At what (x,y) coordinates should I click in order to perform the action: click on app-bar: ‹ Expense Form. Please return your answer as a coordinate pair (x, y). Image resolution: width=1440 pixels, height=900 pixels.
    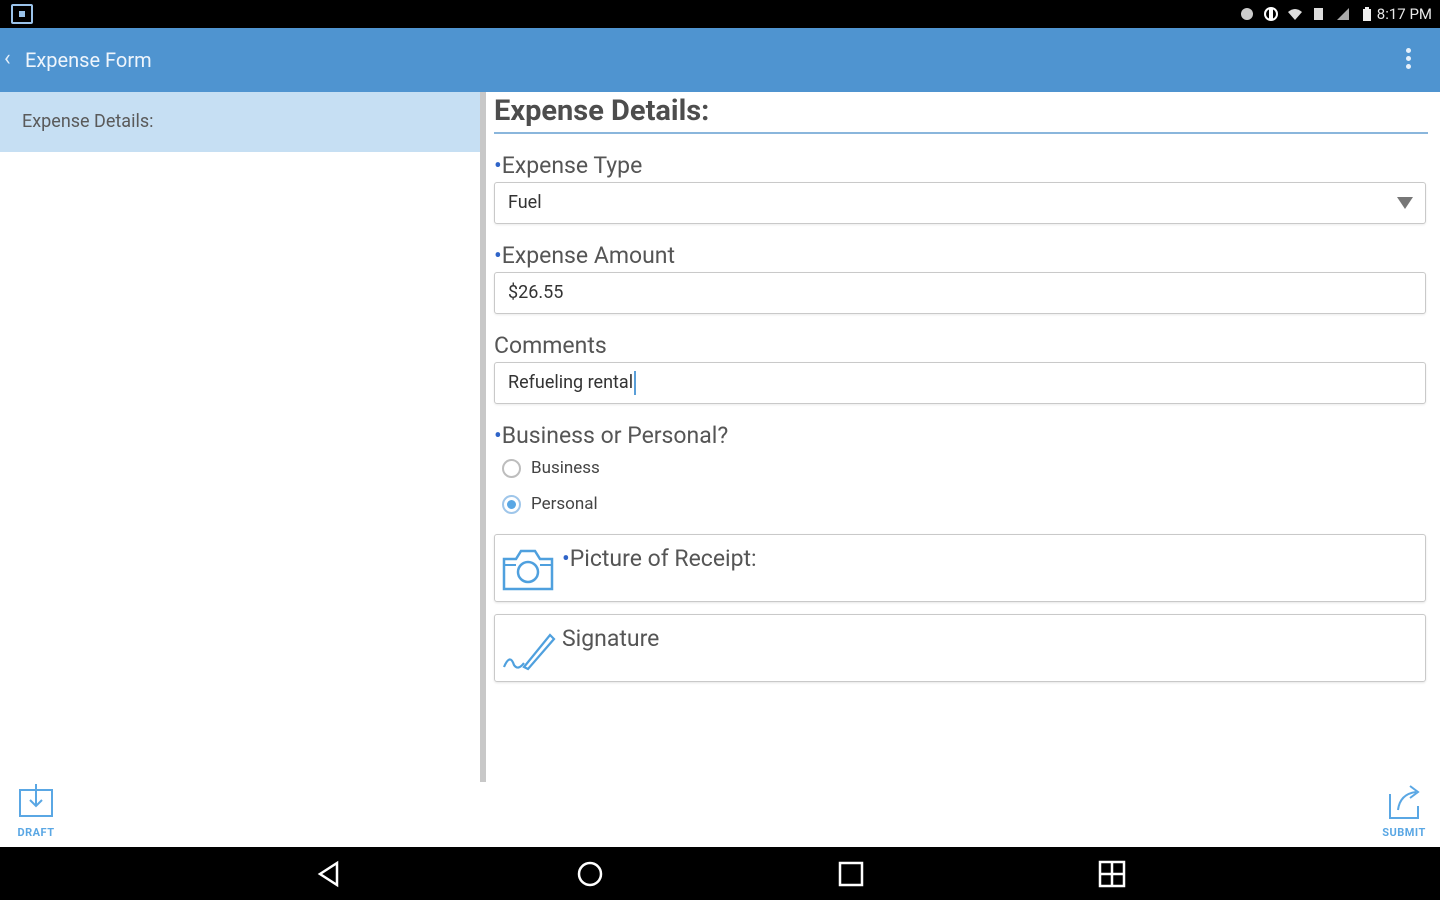
    Looking at the image, I should click on (720, 60).